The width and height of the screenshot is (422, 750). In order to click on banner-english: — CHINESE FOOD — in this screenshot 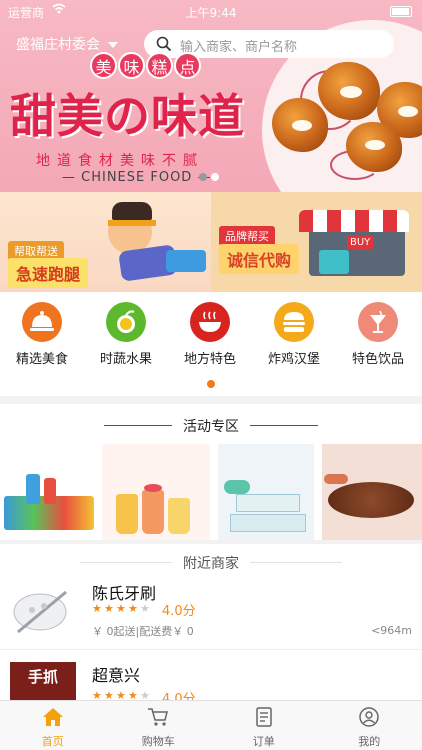, I will do `click(137, 177)`.